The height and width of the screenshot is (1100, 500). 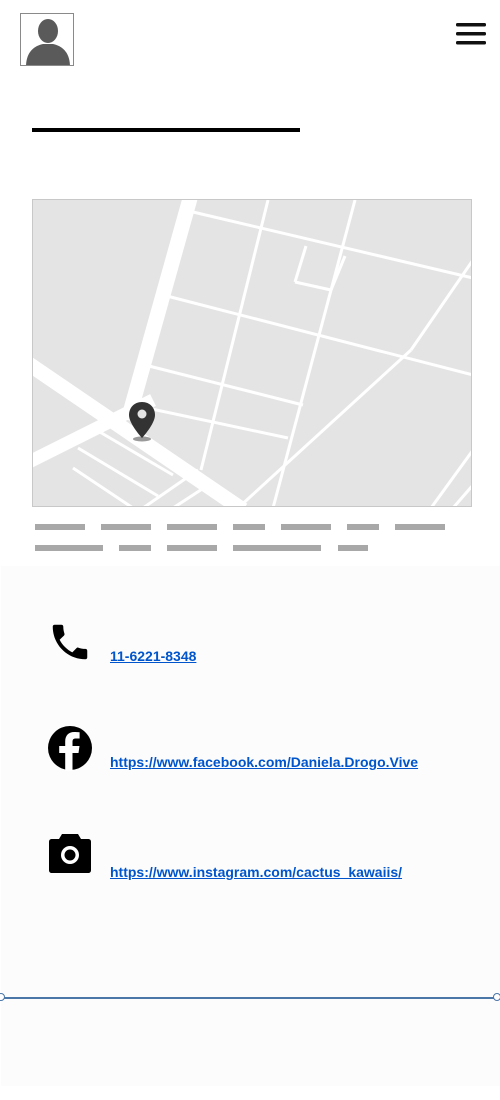 What do you see at coordinates (142, 421) in the screenshot?
I see `map-pin-icon` at bounding box center [142, 421].